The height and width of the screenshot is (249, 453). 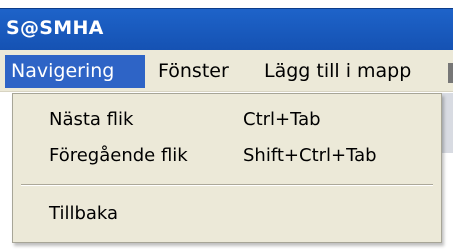 I want to click on menu-item-label: Föregående flik, so click(x=118, y=155).